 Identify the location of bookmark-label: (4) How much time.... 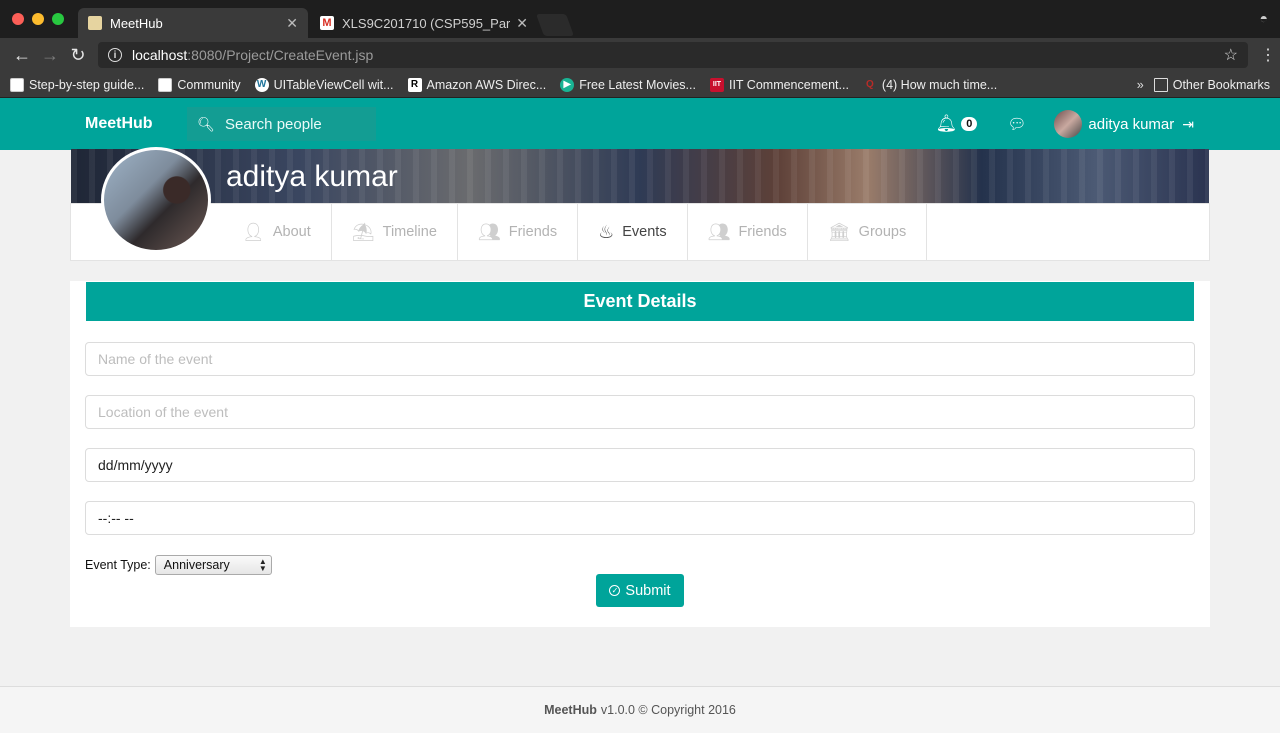
(939, 84).